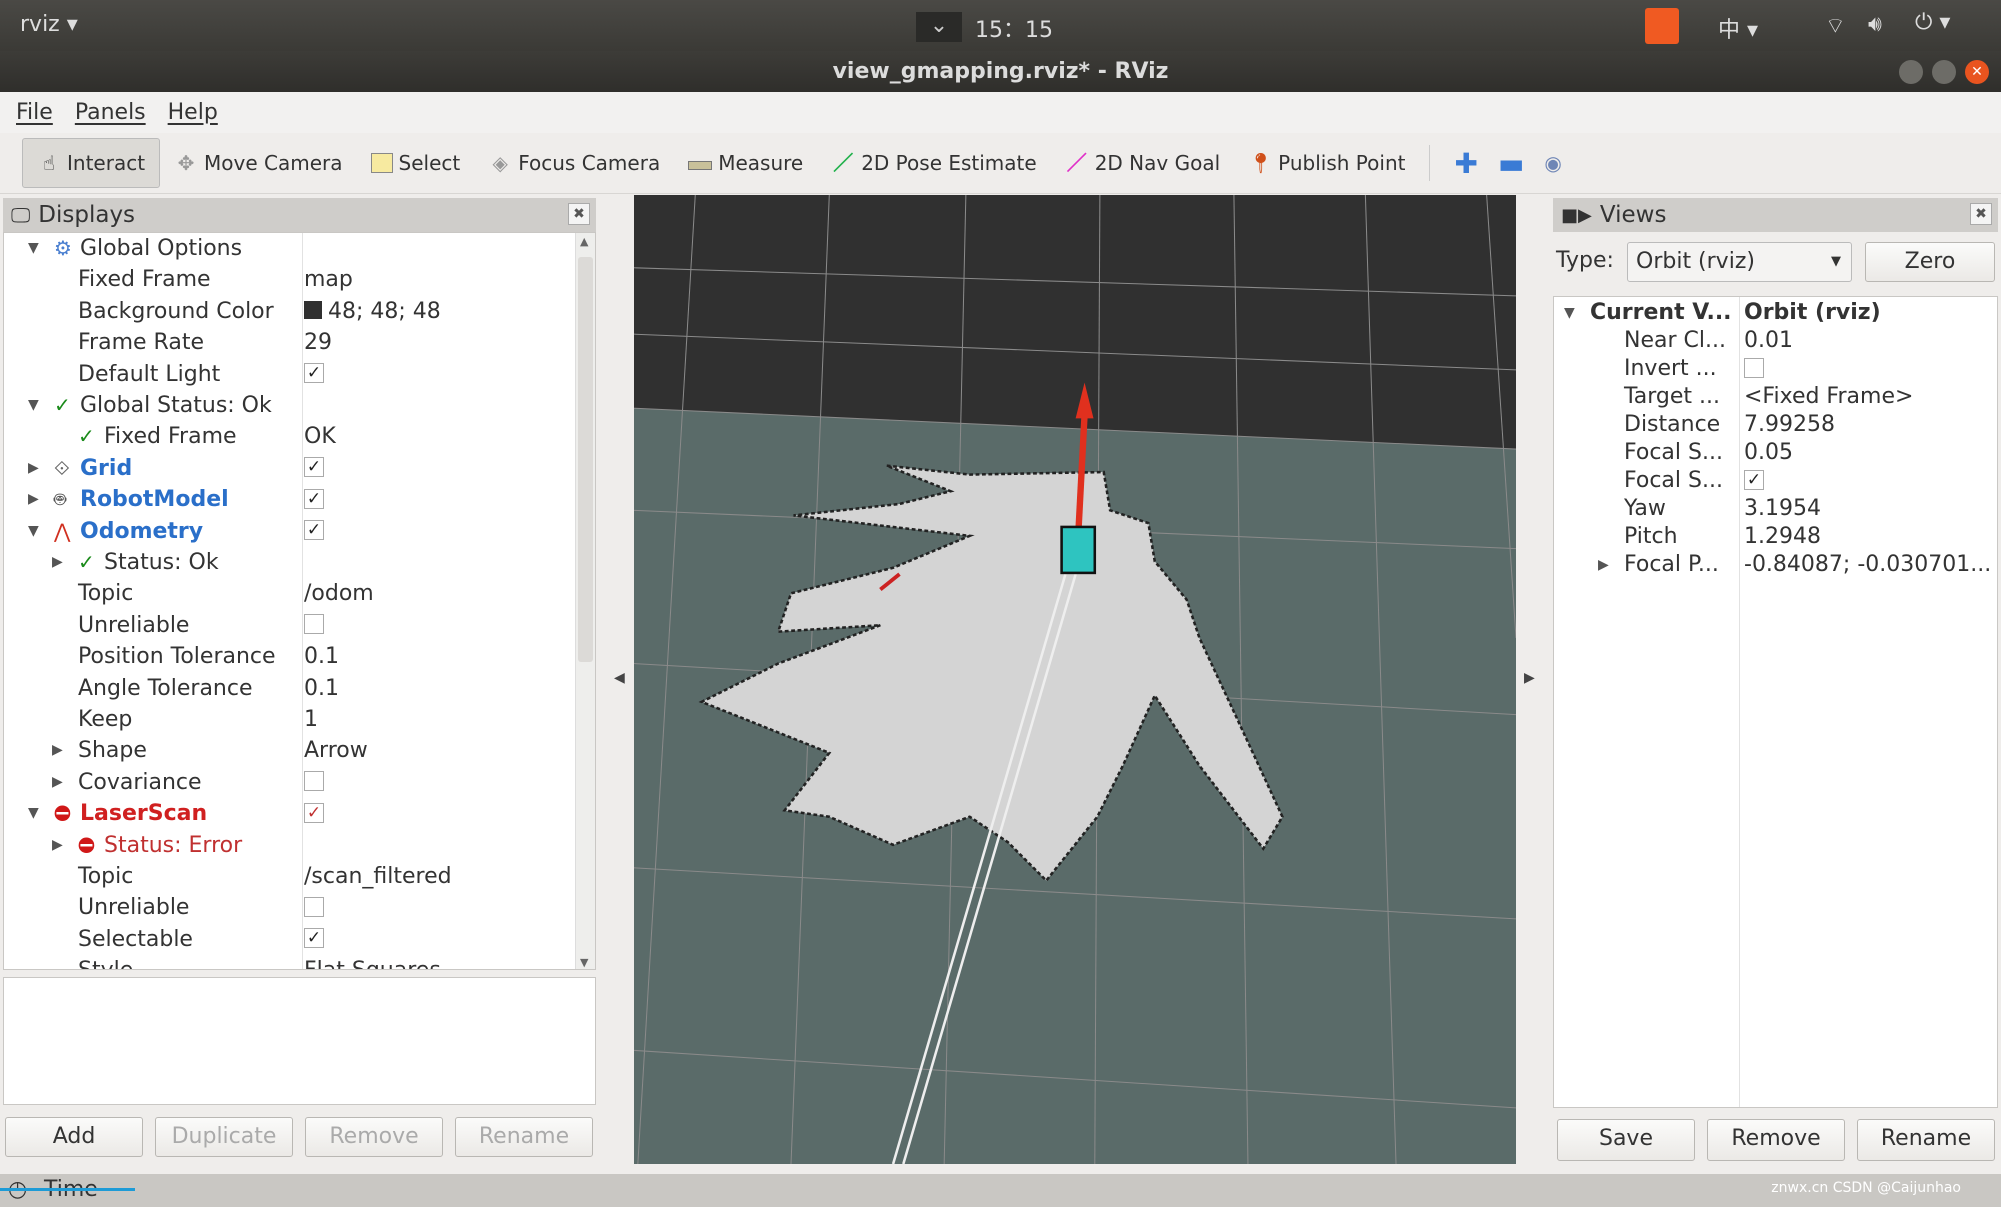  I want to click on add-tool-icon: ✚, so click(1465, 163).